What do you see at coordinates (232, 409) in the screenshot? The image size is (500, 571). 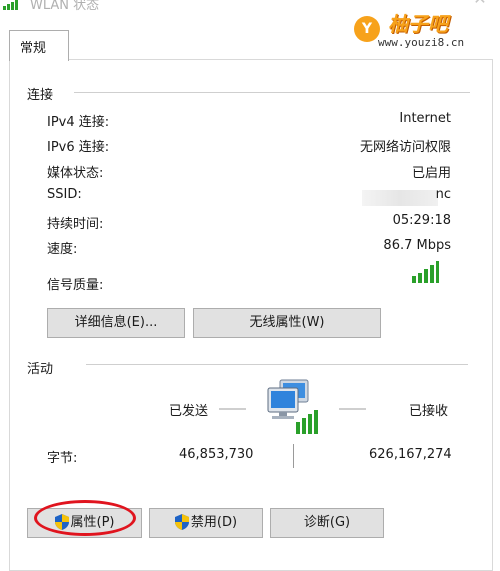 I see `sent-line` at bounding box center [232, 409].